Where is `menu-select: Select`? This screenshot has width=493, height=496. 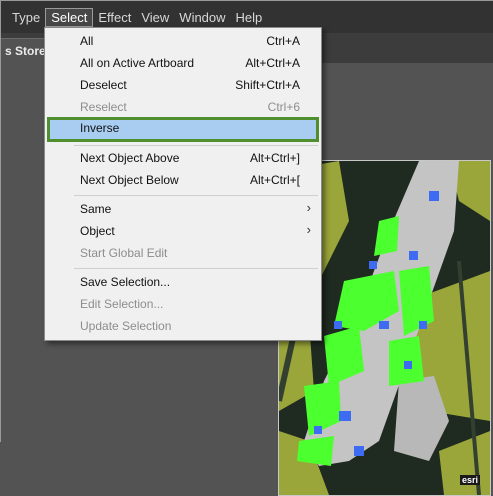
menu-select: Select is located at coordinates (69, 17).